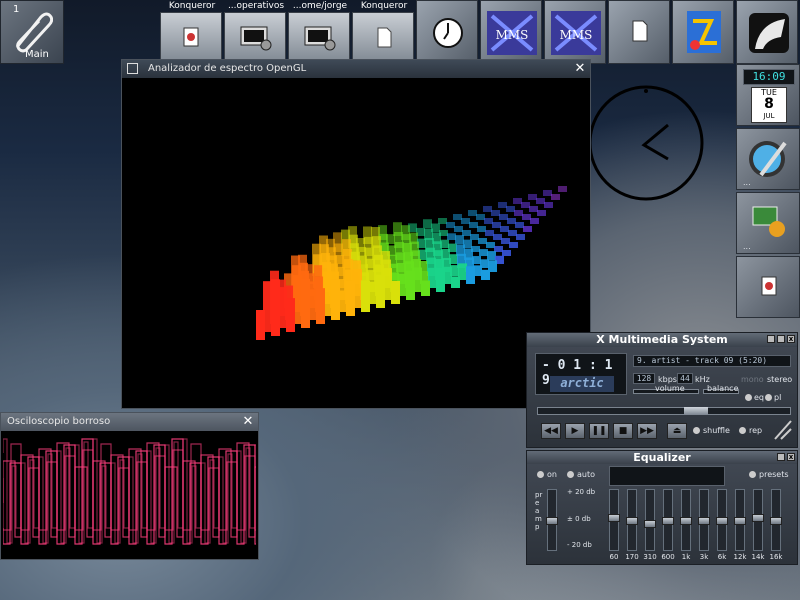  What do you see at coordinates (129, 486) in the screenshot?
I see `oscilloscope-window: Osciloscopio borroso ✕` at bounding box center [129, 486].